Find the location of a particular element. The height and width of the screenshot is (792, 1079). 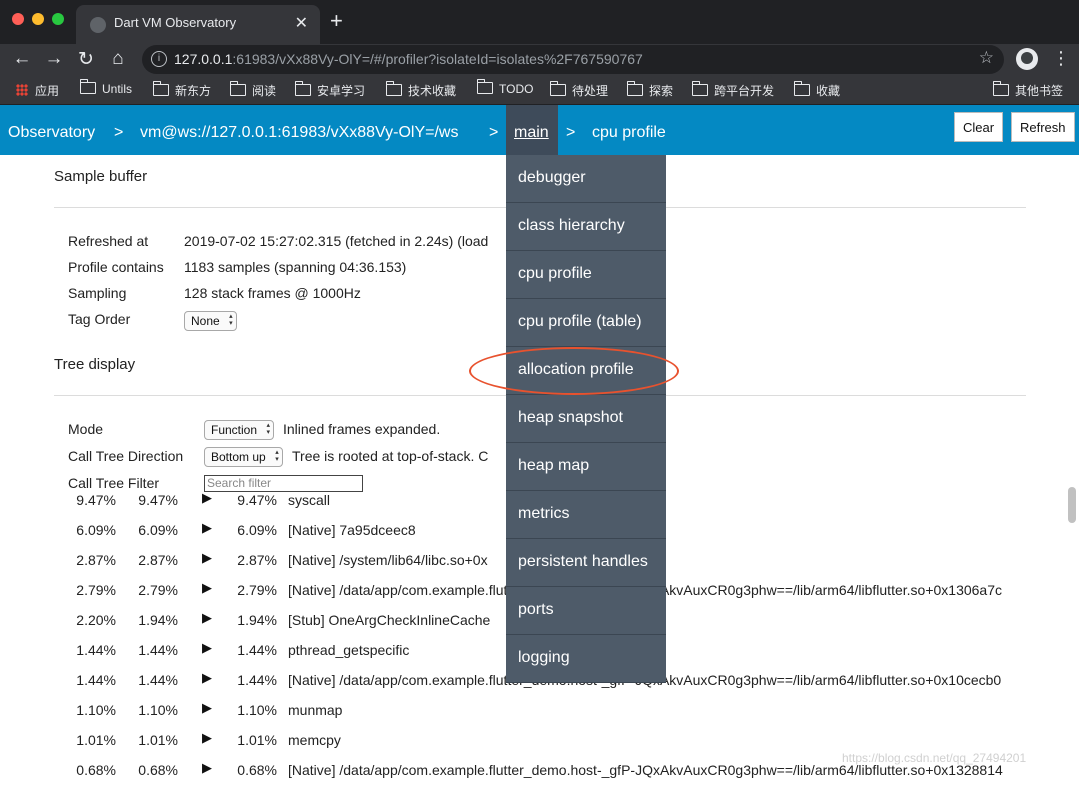

mode-select: Function is located at coordinates (239, 430).